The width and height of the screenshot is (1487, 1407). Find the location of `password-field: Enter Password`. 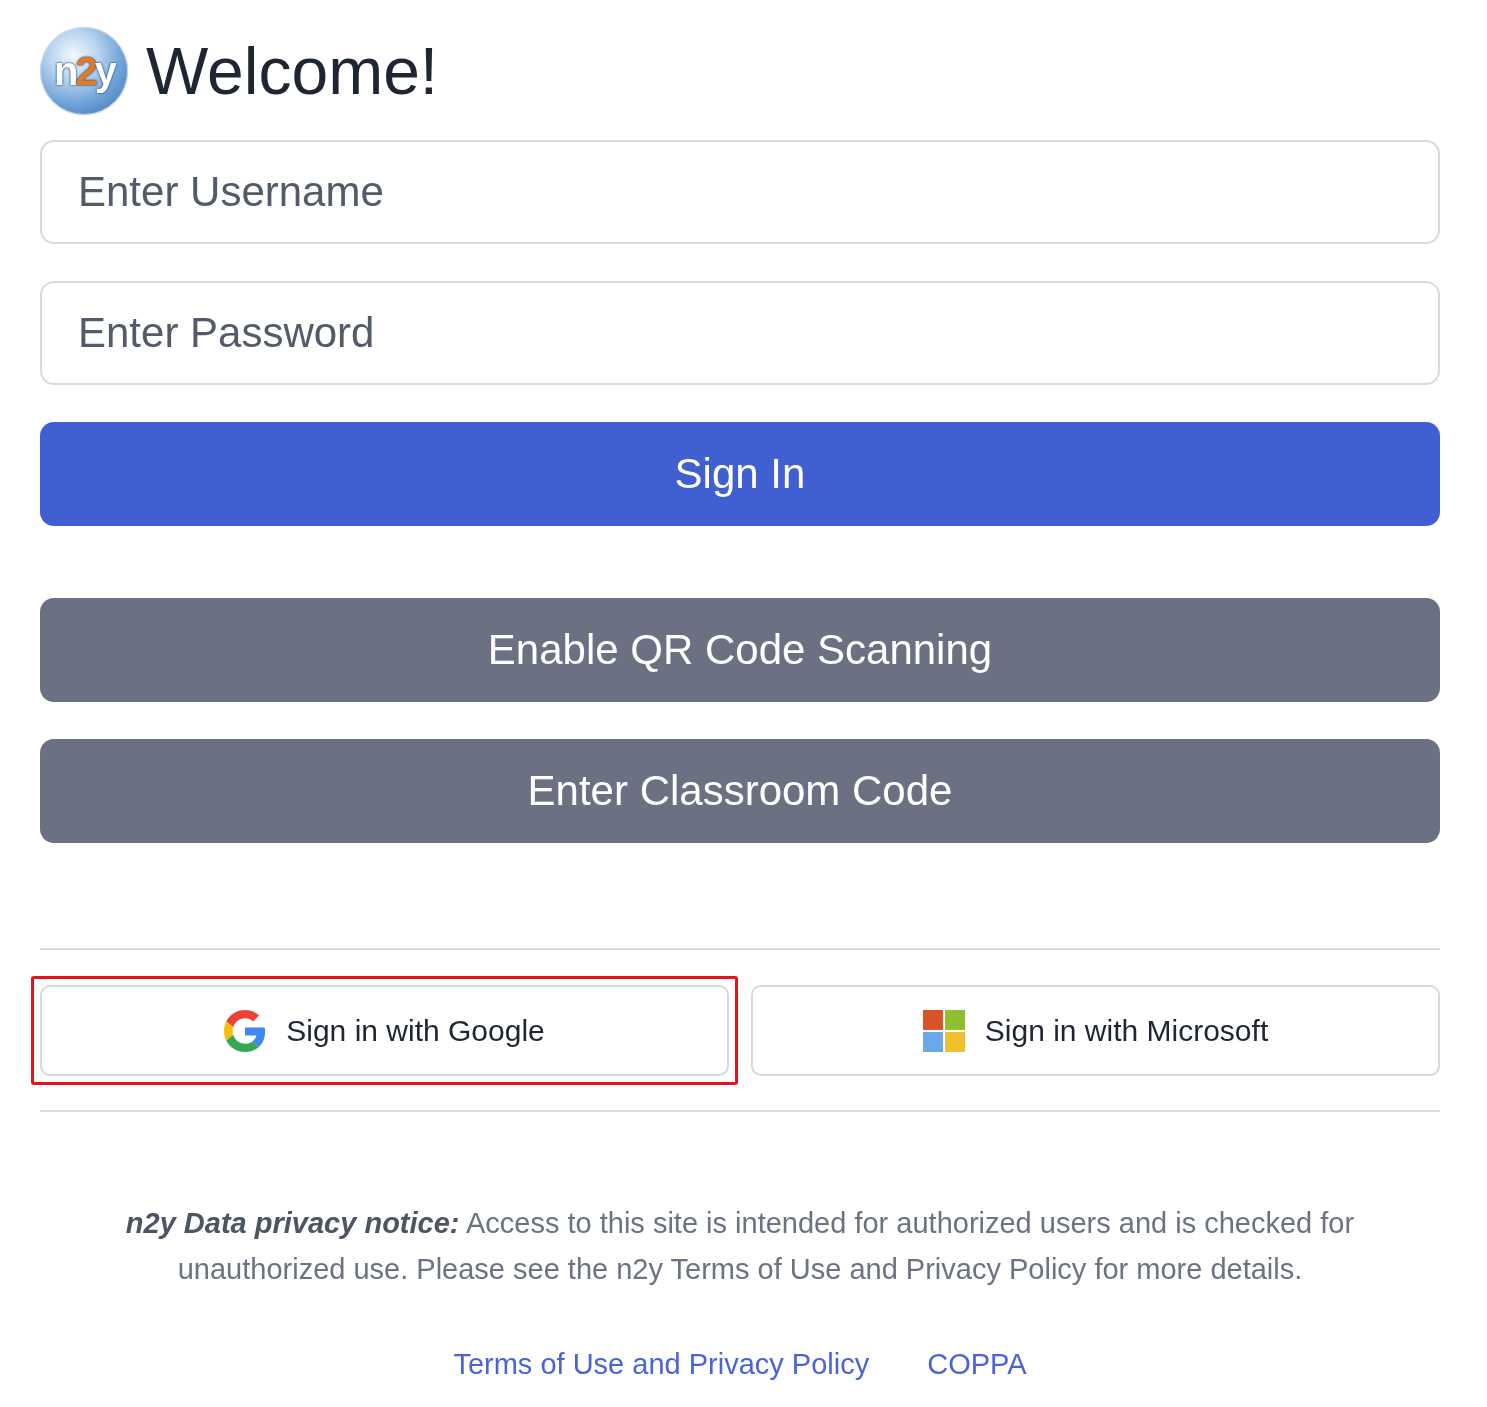

password-field: Enter Password is located at coordinates (740, 333).